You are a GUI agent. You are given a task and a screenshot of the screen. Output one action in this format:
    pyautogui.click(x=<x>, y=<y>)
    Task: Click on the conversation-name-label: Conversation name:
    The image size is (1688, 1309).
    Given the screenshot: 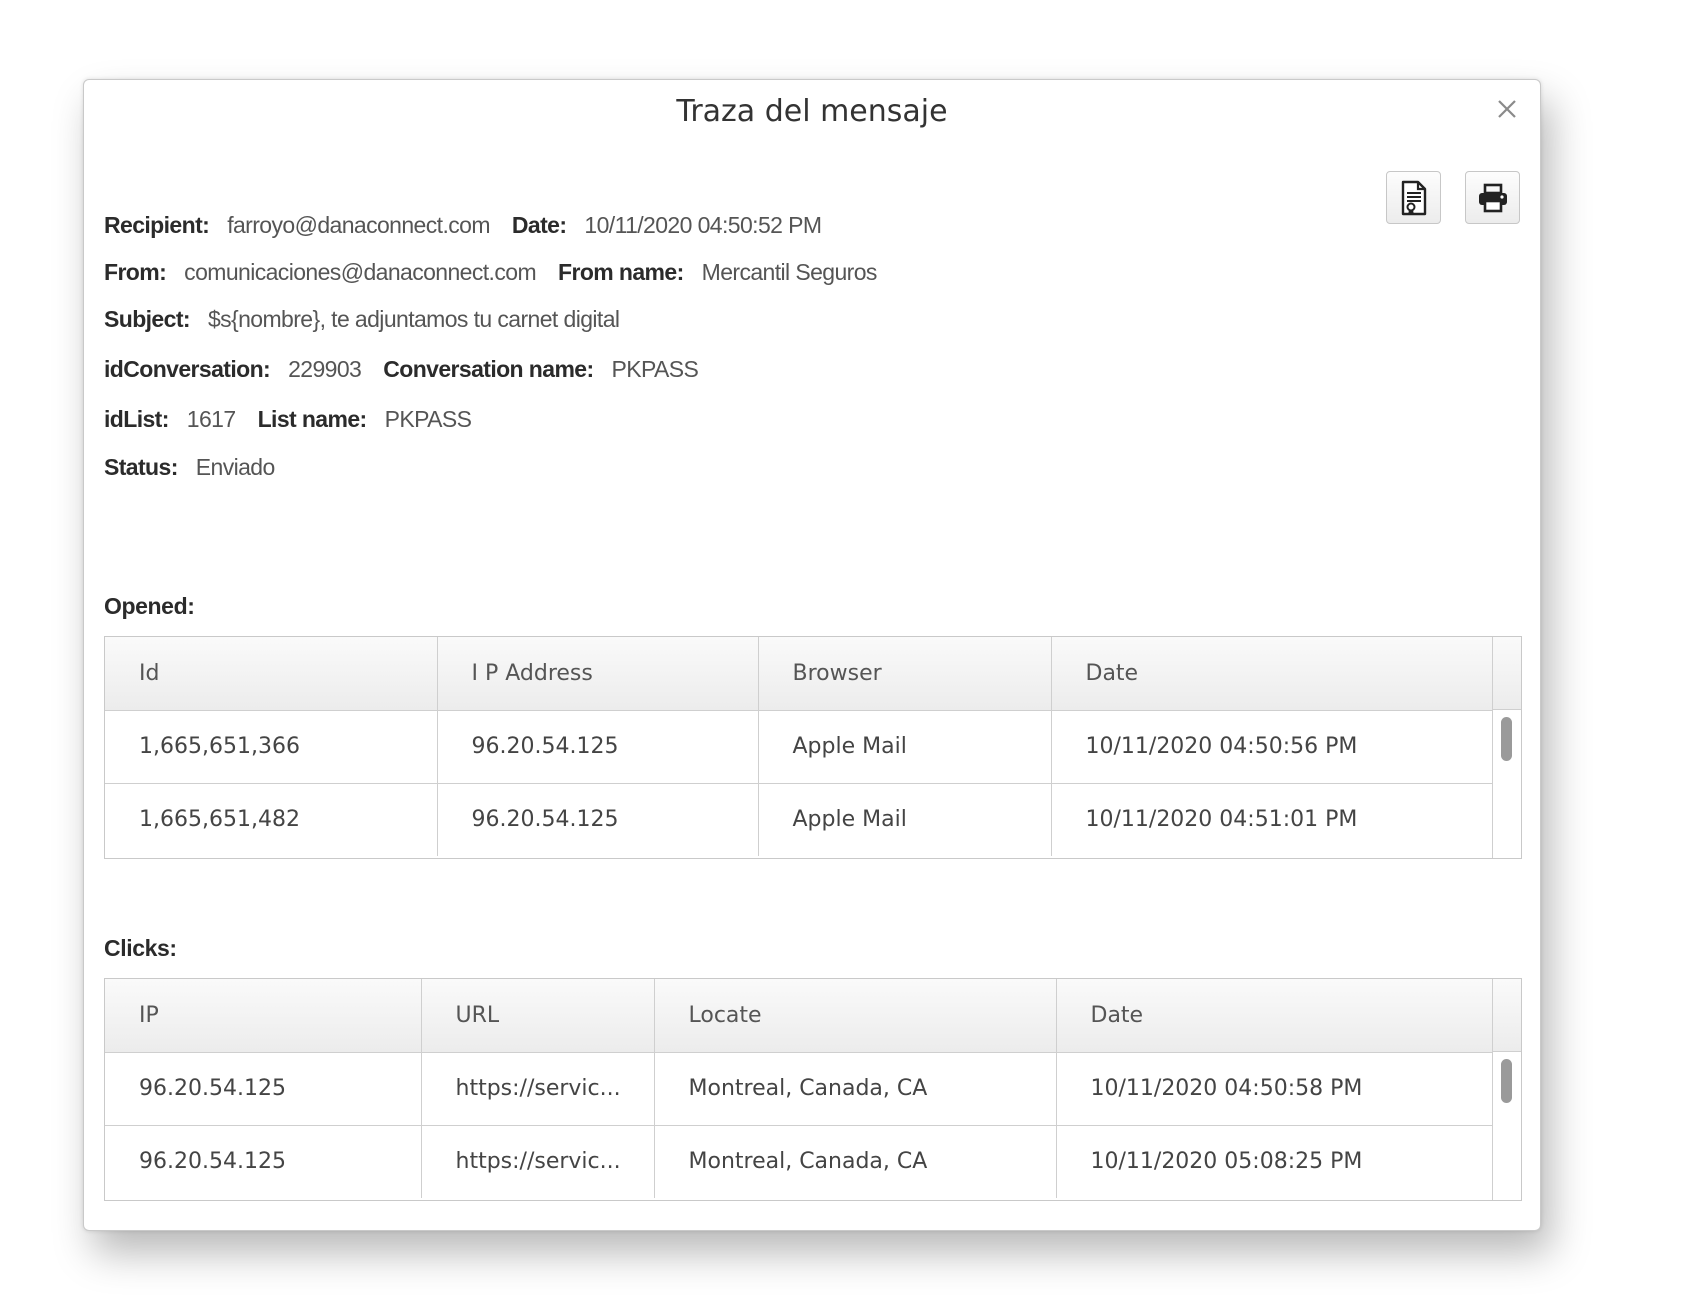 What is the action you would take?
    pyautogui.click(x=488, y=369)
    